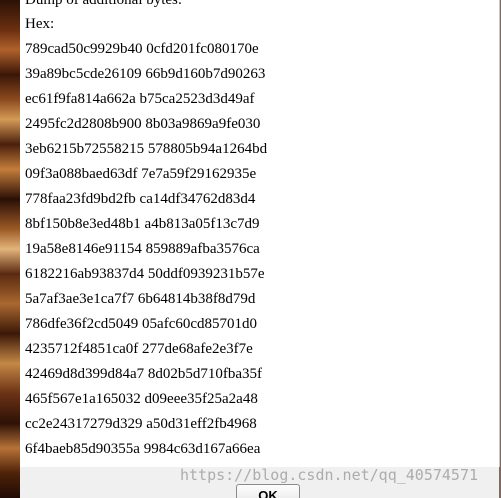 The width and height of the screenshot is (501, 498). I want to click on hex-line: 786dfe36f2cd5049 05afc60cd85701d0, so click(141, 324).